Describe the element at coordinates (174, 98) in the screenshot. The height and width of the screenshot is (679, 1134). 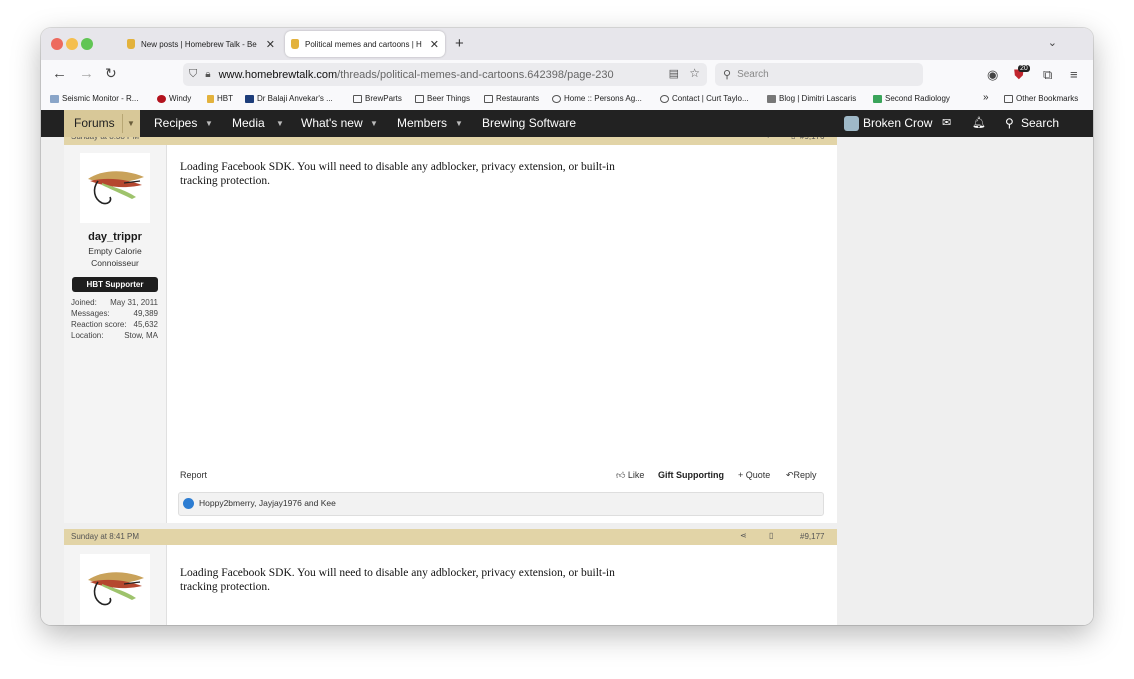
I see `bookmark-windy: Windy` at that location.